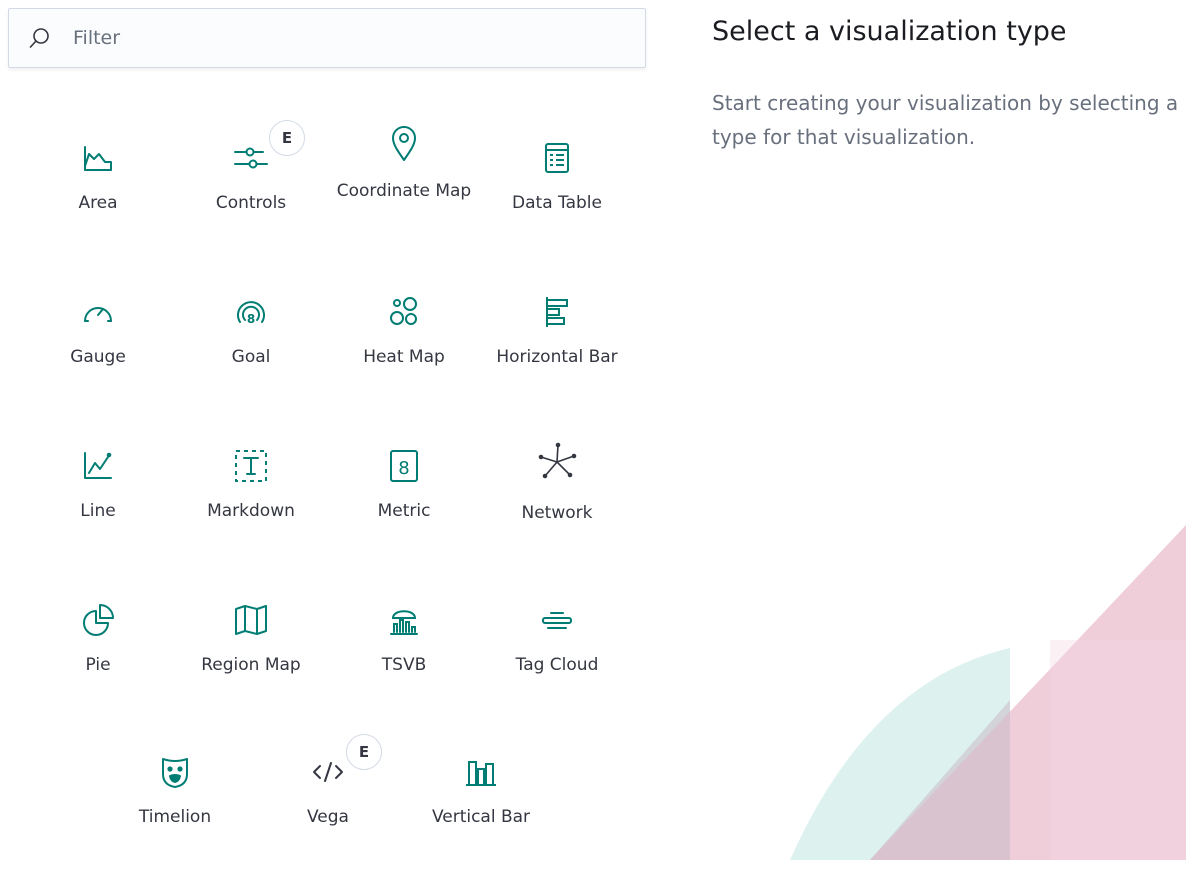 This screenshot has width=1186, height=876. What do you see at coordinates (251, 620) in the screenshot?
I see `region-map-icon` at bounding box center [251, 620].